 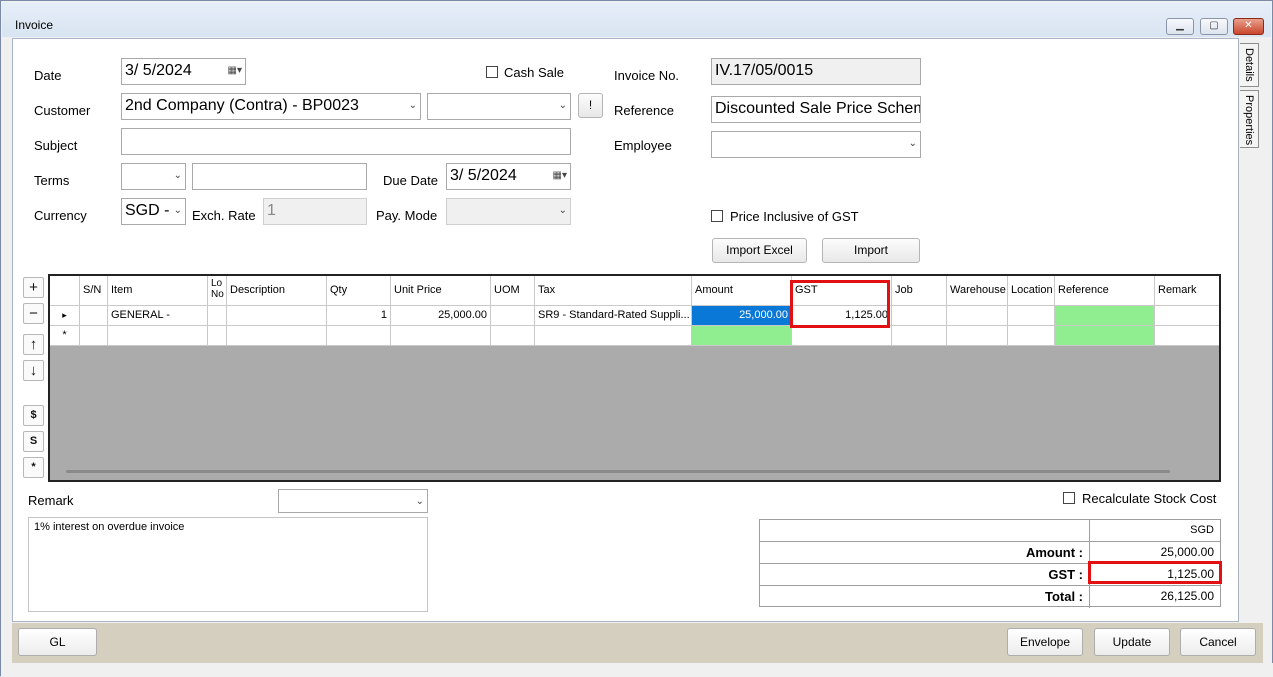 I want to click on reference-label: Reference, so click(x=644, y=110).